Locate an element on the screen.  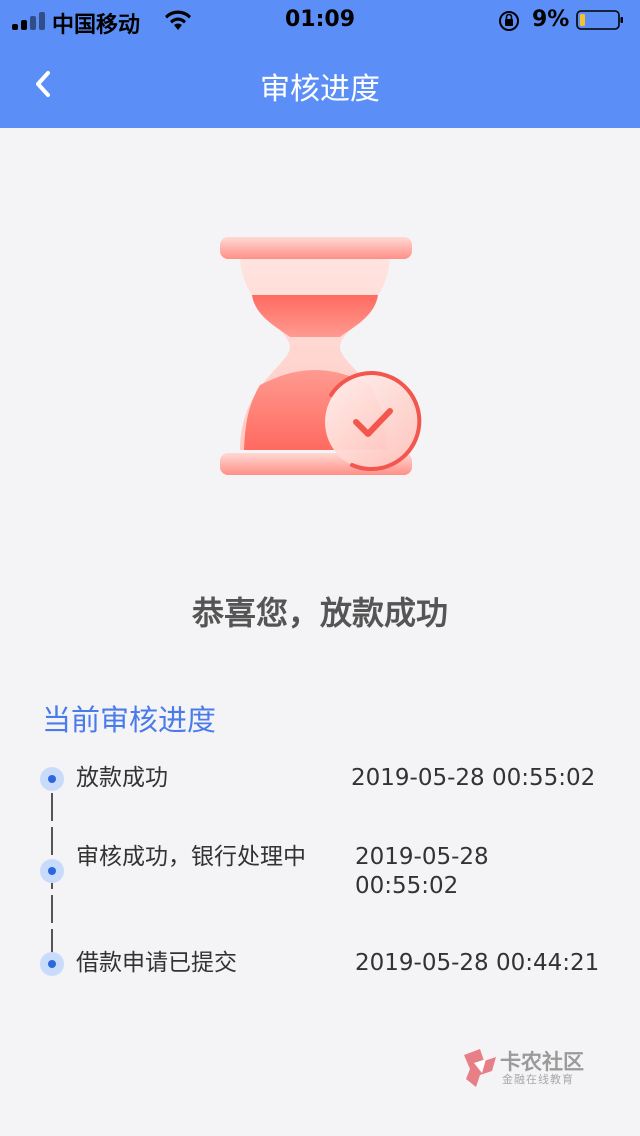
progress-section-title: 当前审核进度 is located at coordinates (129, 720).